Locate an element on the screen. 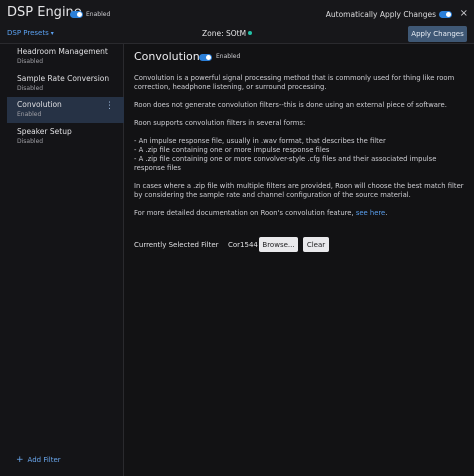  dsp-presets-label: DSP Presets is located at coordinates (28, 33).